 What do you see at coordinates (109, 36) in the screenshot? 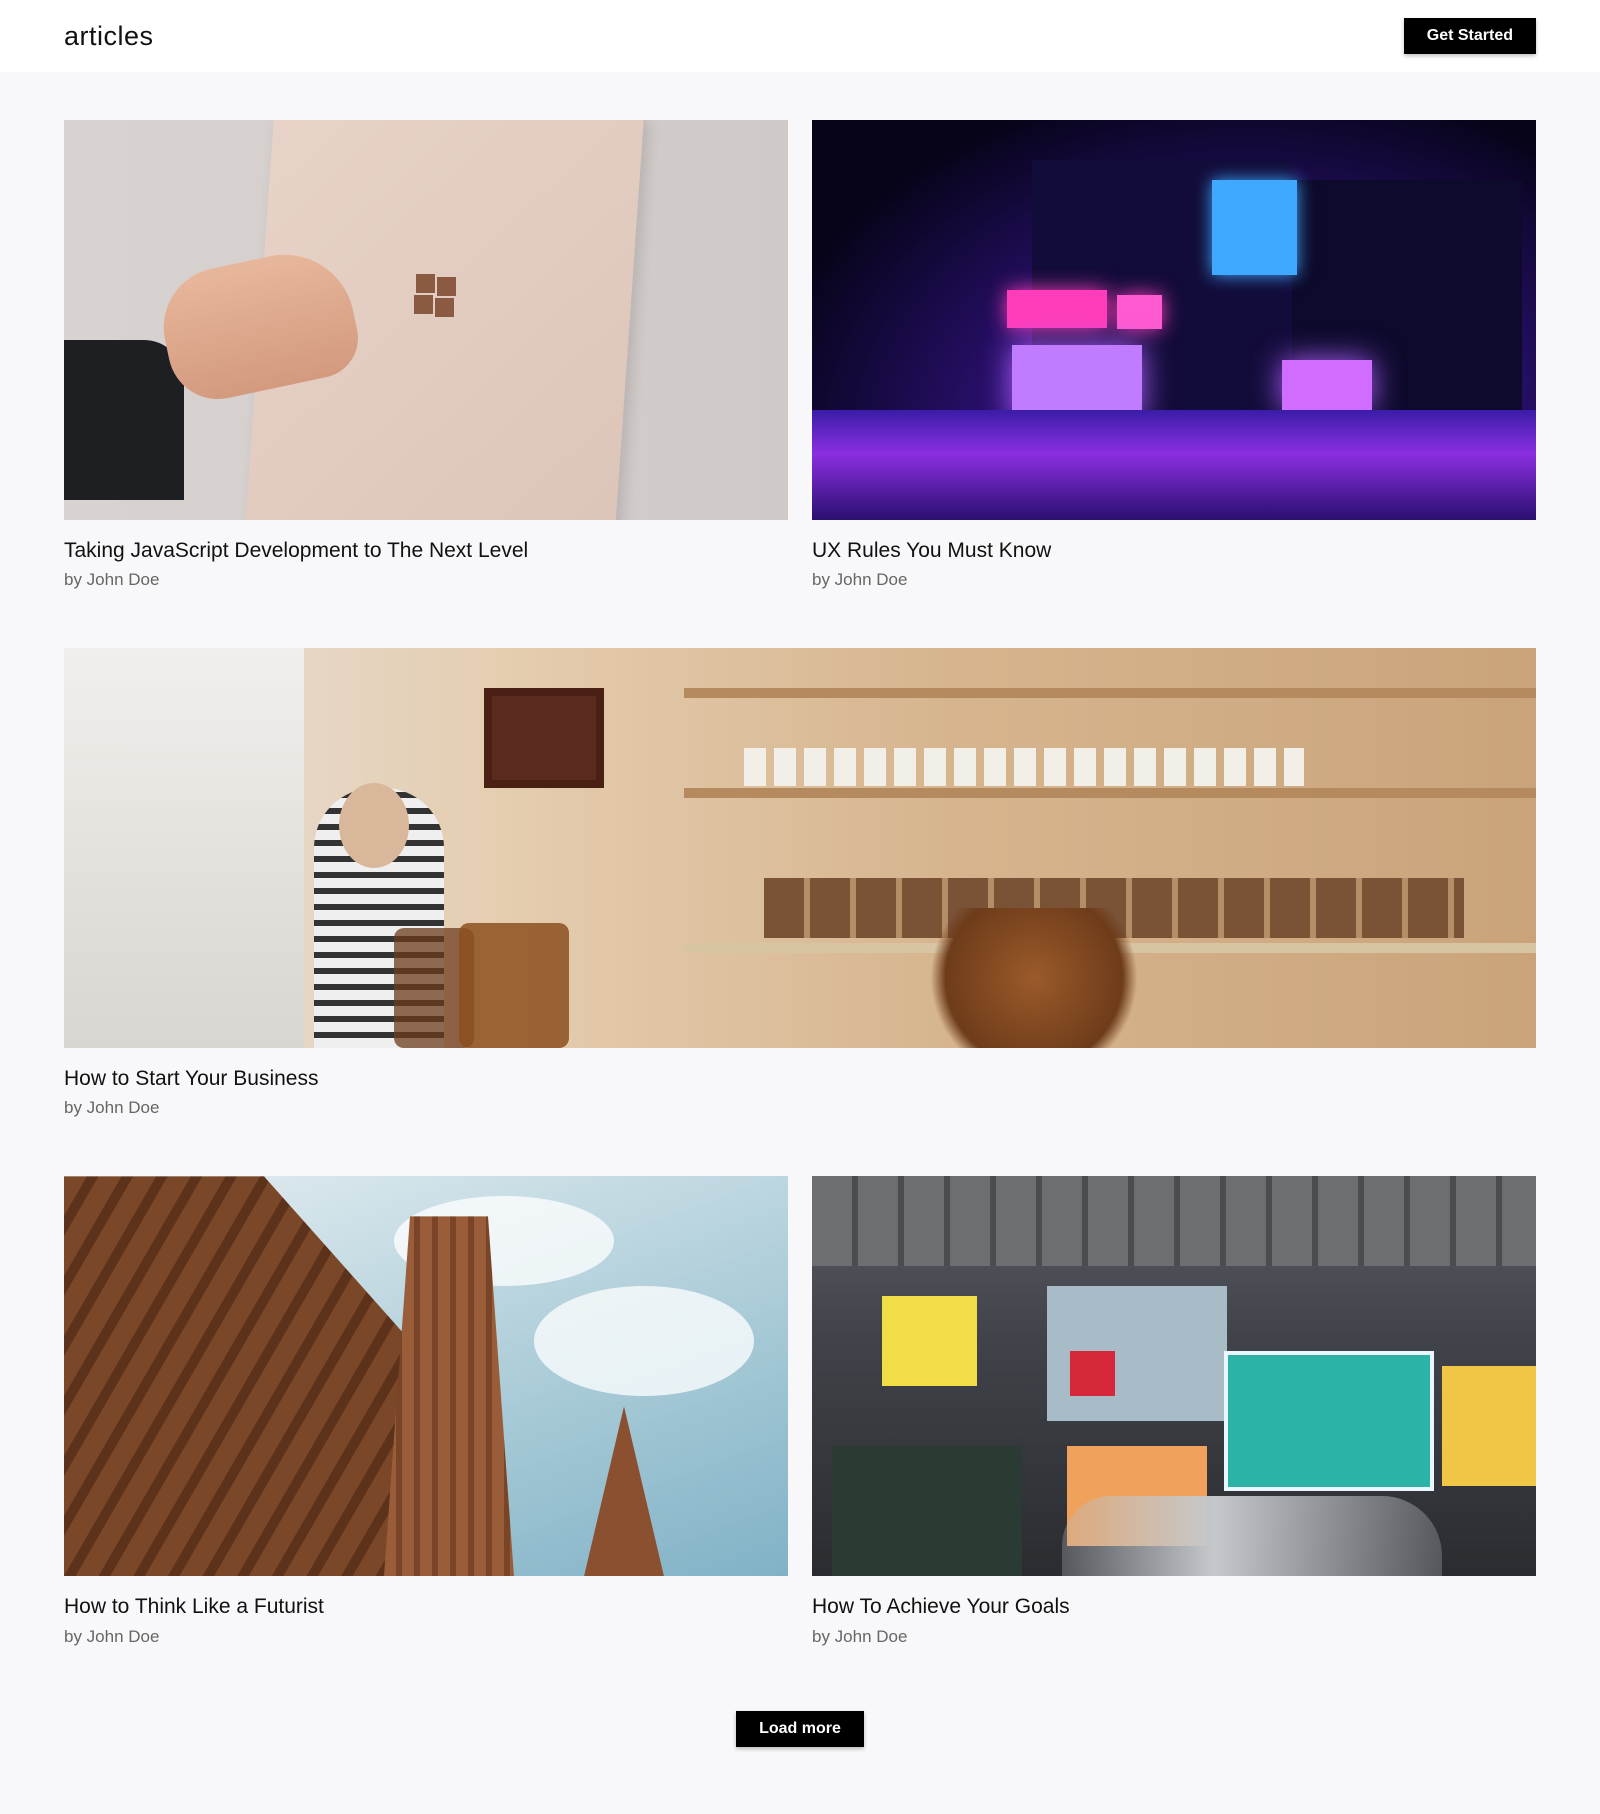
I see `site-logo: articles` at bounding box center [109, 36].